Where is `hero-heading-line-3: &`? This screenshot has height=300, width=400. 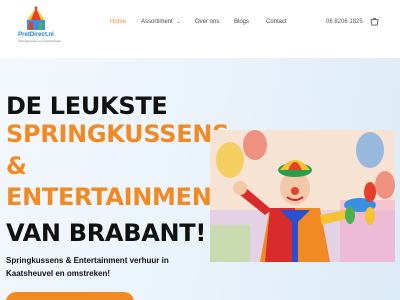
hero-heading-line-3: & is located at coordinates (16, 166).